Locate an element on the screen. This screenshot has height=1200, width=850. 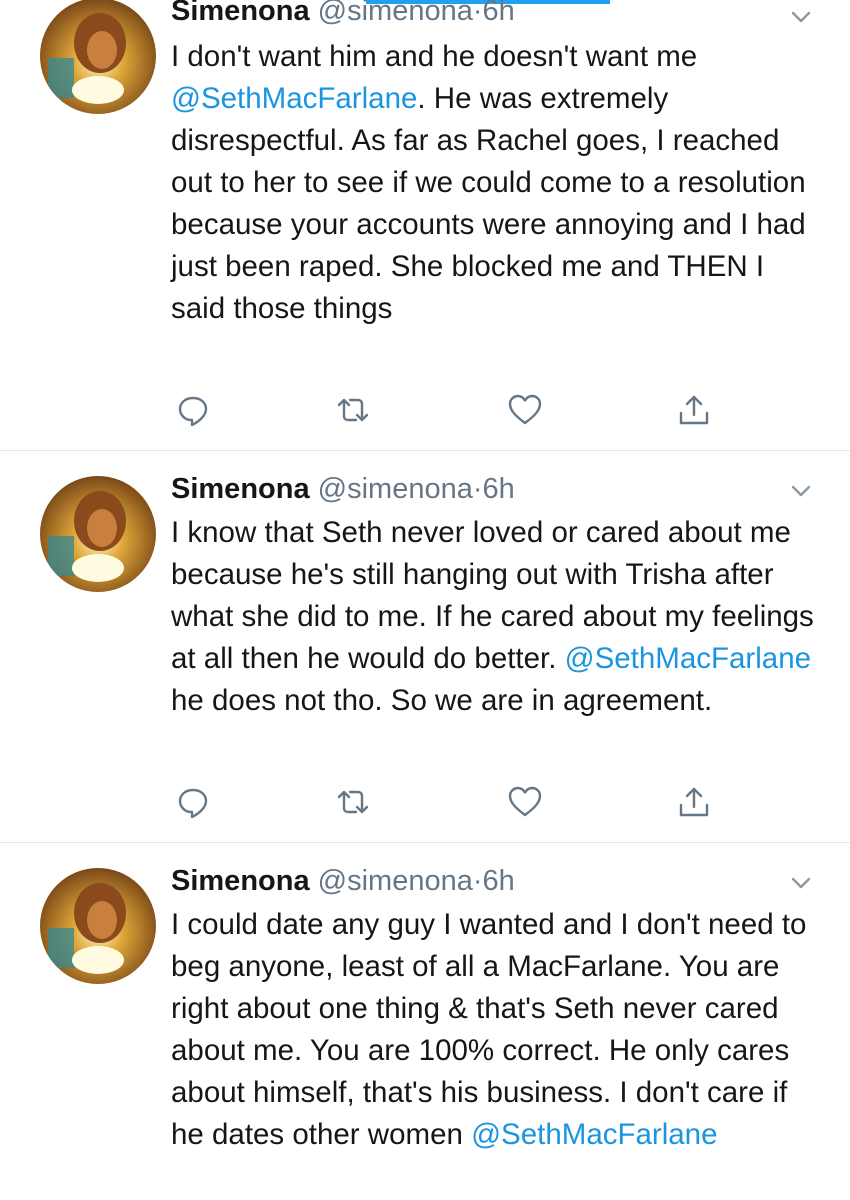
tweet-text-segment: I don't want him and he doesn't want me is located at coordinates (434, 56).